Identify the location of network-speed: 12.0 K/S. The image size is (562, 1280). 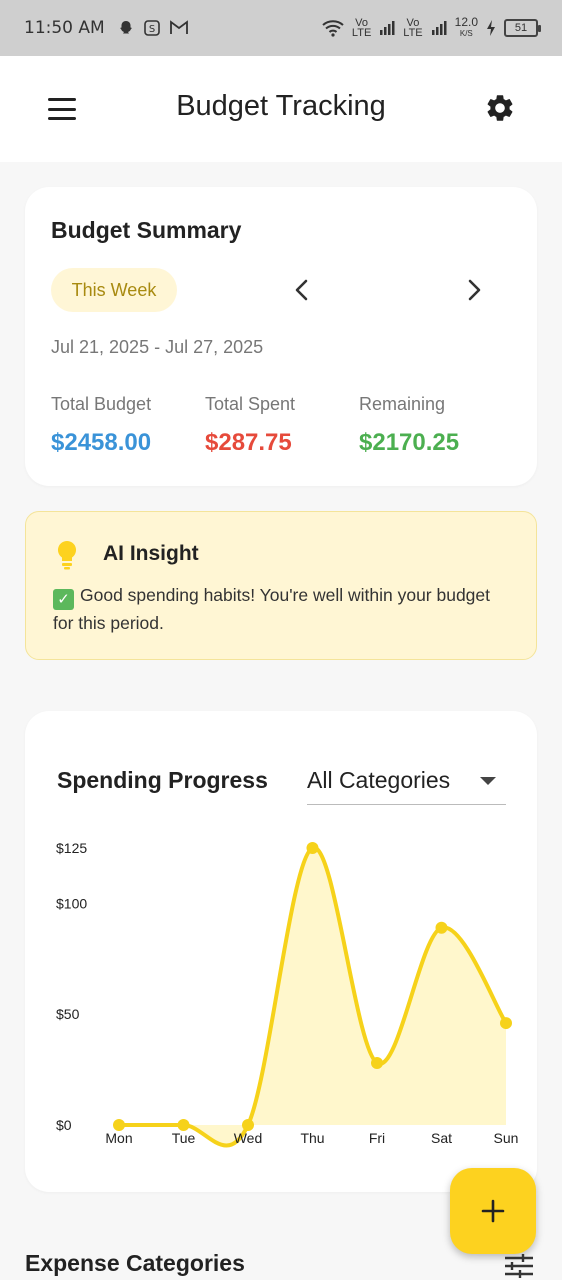
(466, 26).